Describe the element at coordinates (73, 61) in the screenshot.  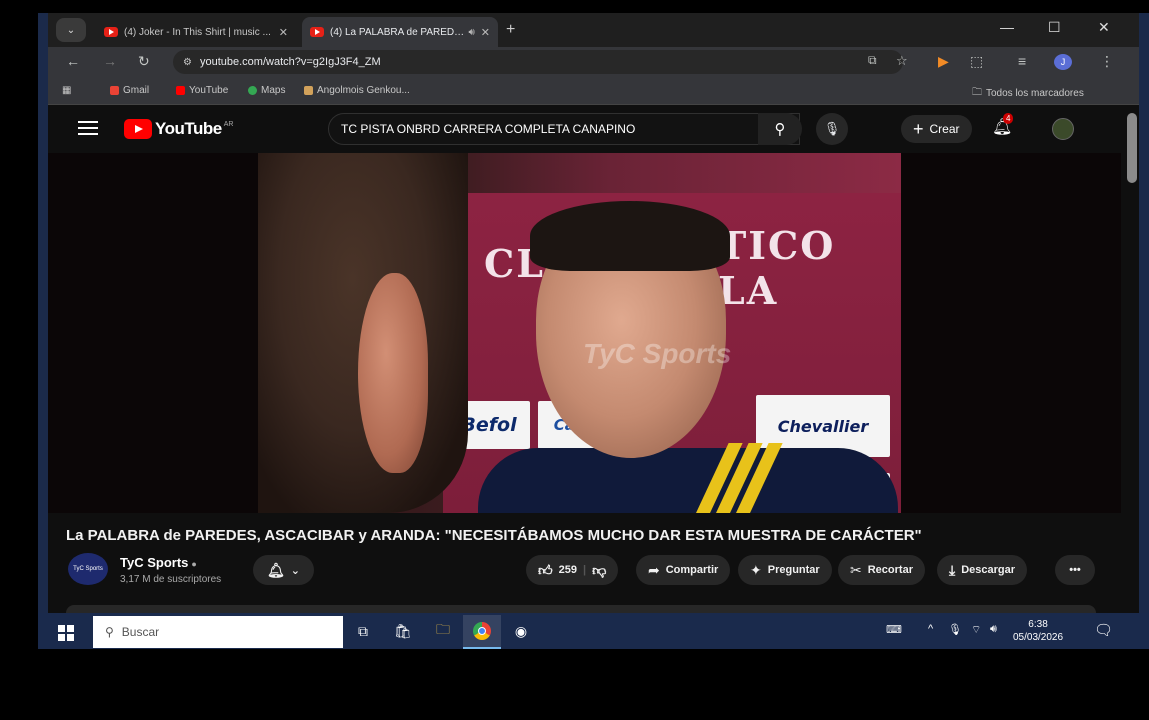
I see `back-button: ←` at that location.